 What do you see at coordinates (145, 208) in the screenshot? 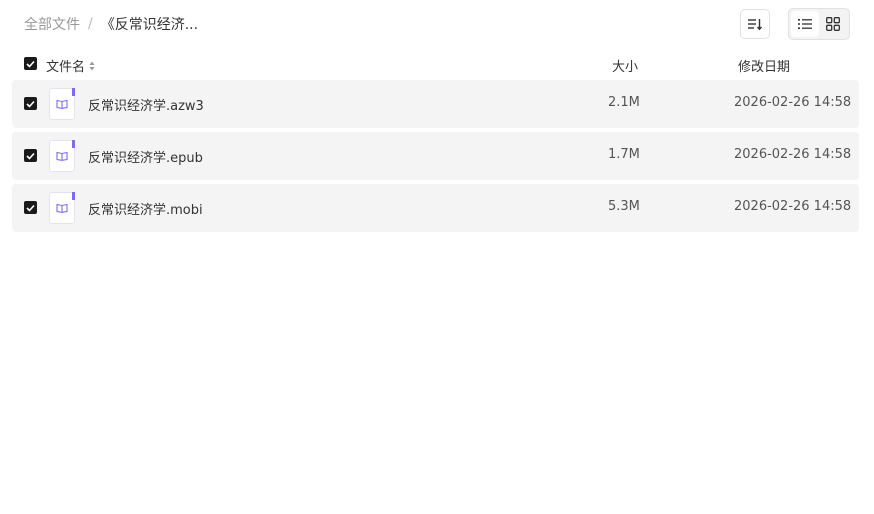
I see `file-name: 反常识经济学.mobi` at bounding box center [145, 208].